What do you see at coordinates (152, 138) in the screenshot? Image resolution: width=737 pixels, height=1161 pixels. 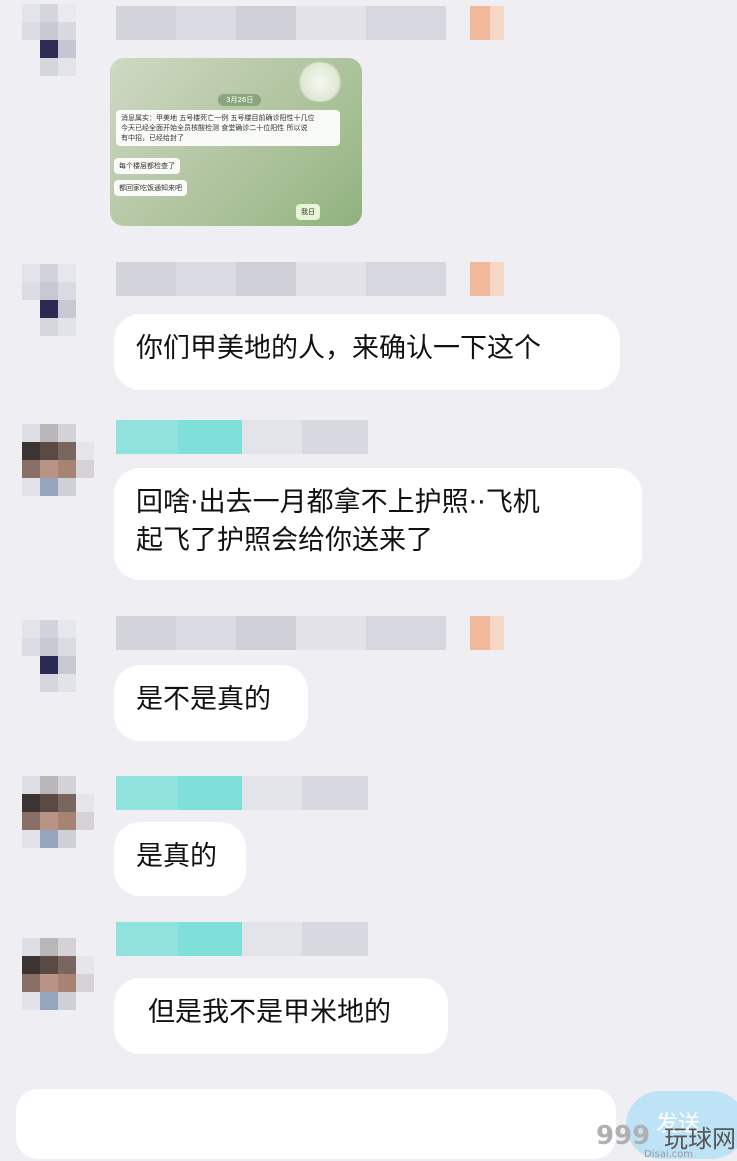 I see `image-line-3: 有中招，已经给封了` at bounding box center [152, 138].